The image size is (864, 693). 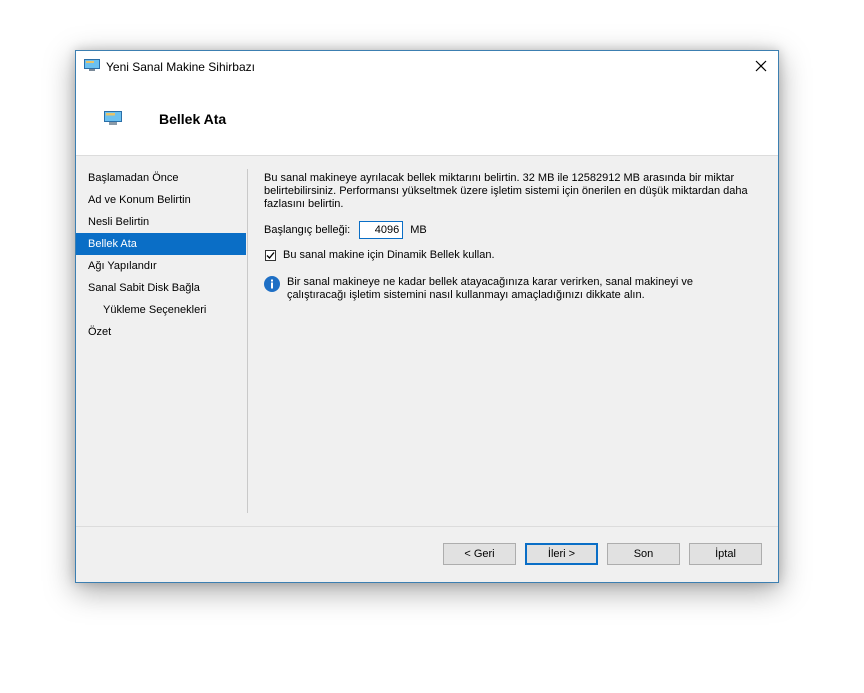 What do you see at coordinates (161, 222) in the screenshot?
I see `step-generation: Nesli Belirtin` at bounding box center [161, 222].